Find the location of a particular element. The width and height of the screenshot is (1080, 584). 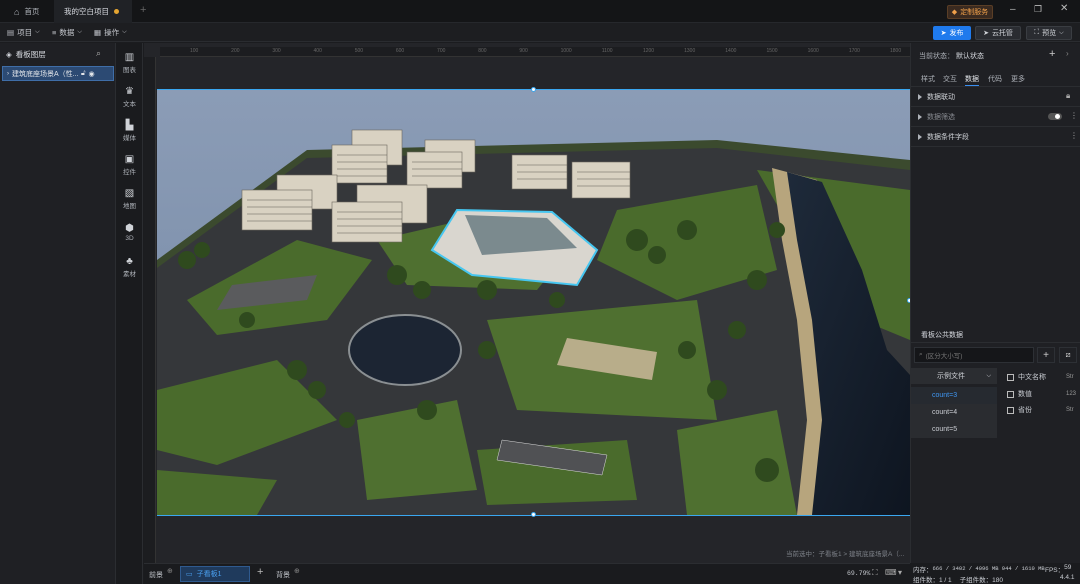

component-map: ▧ 地图 is located at coordinates (129, 199).